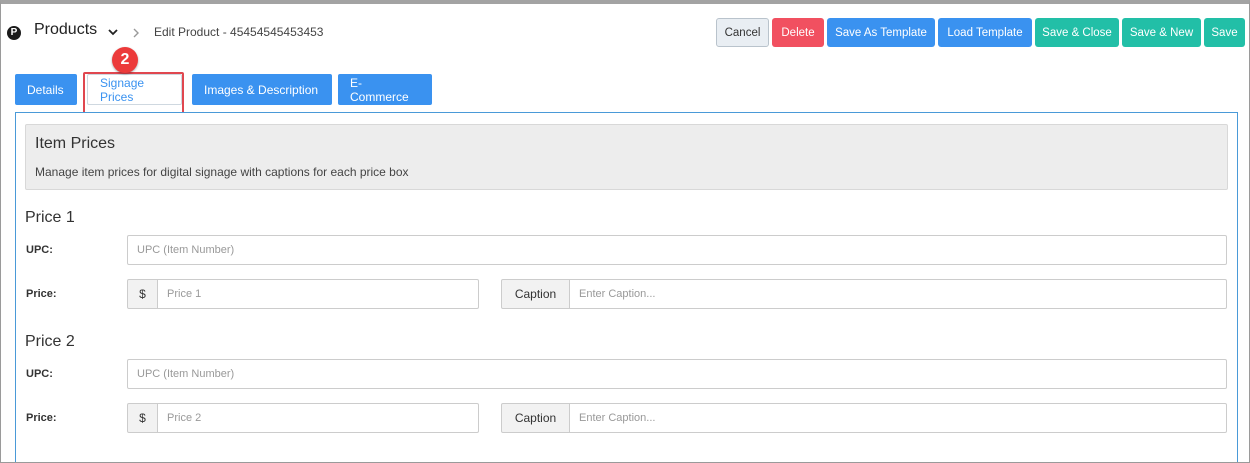  I want to click on load-template-button: Load Template, so click(985, 32).